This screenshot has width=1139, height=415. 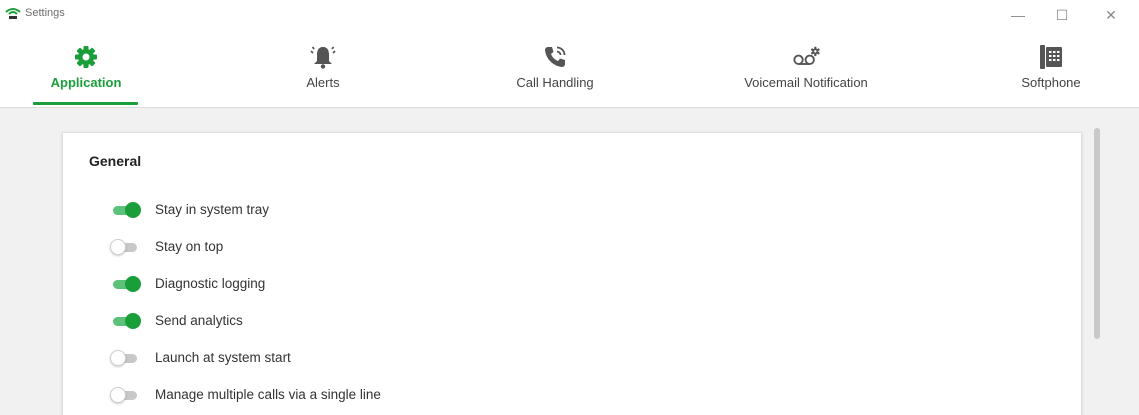 I want to click on setting-label: Manage multiple calls via a single line, so click(x=268, y=394).